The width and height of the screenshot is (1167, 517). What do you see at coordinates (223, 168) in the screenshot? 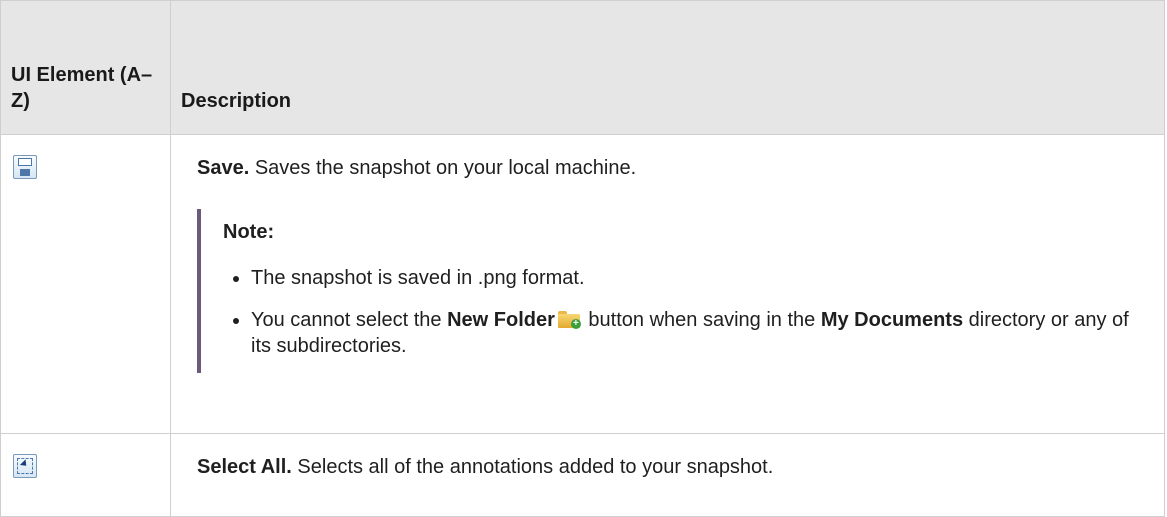
I see `save-title: Save.` at bounding box center [223, 168].